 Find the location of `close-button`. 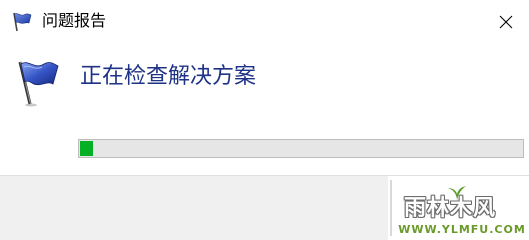

close-button is located at coordinates (506, 22).